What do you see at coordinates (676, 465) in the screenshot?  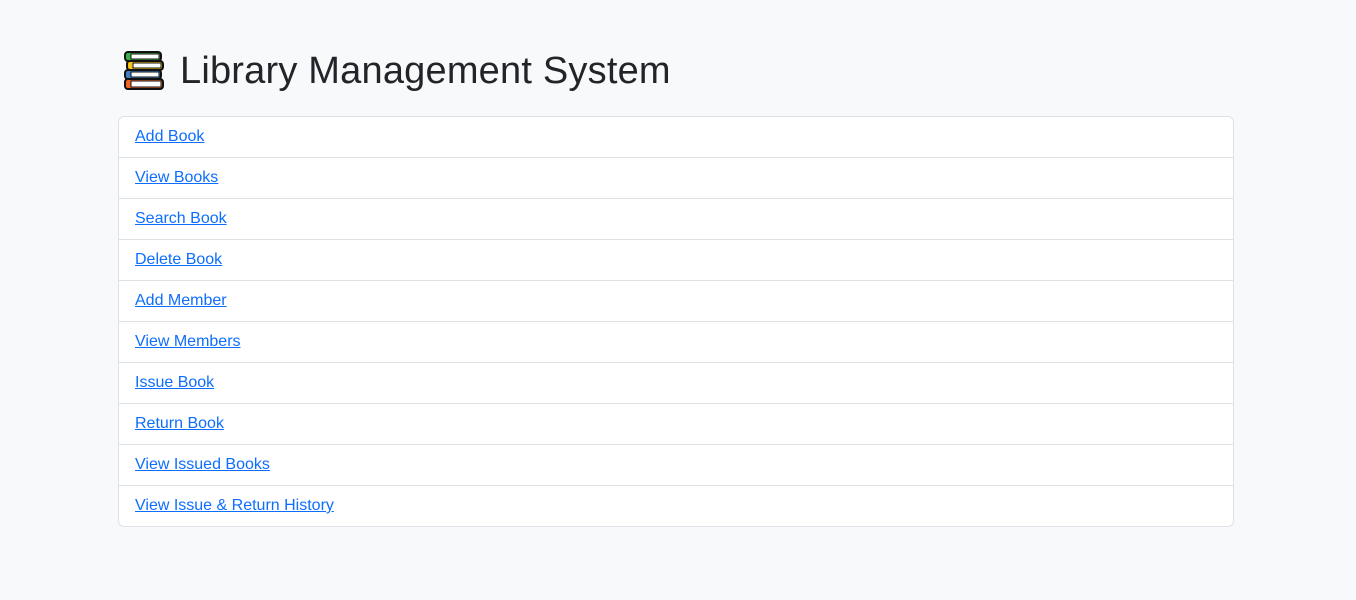 I see `menu-item-view-issued-books: View Issued Books` at bounding box center [676, 465].